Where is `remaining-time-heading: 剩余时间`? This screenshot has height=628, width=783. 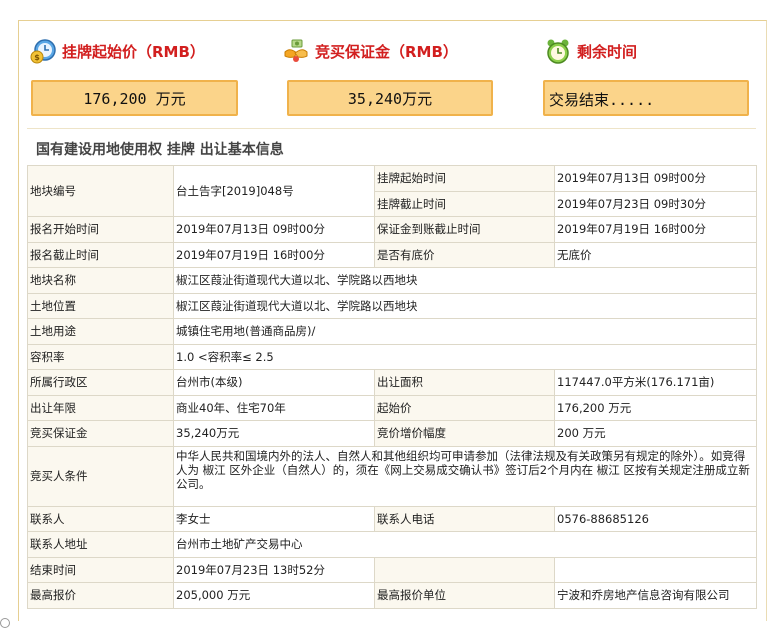 remaining-time-heading: 剩余时间 is located at coordinates (591, 51).